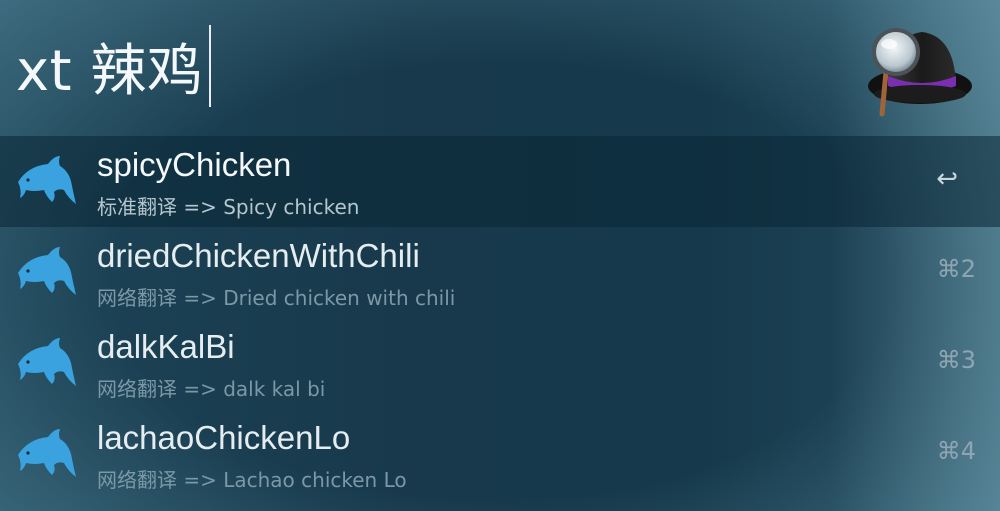  Describe the element at coordinates (211, 389) in the screenshot. I see `result-subtitle: 网络翻译 => dalk kal bi` at that location.